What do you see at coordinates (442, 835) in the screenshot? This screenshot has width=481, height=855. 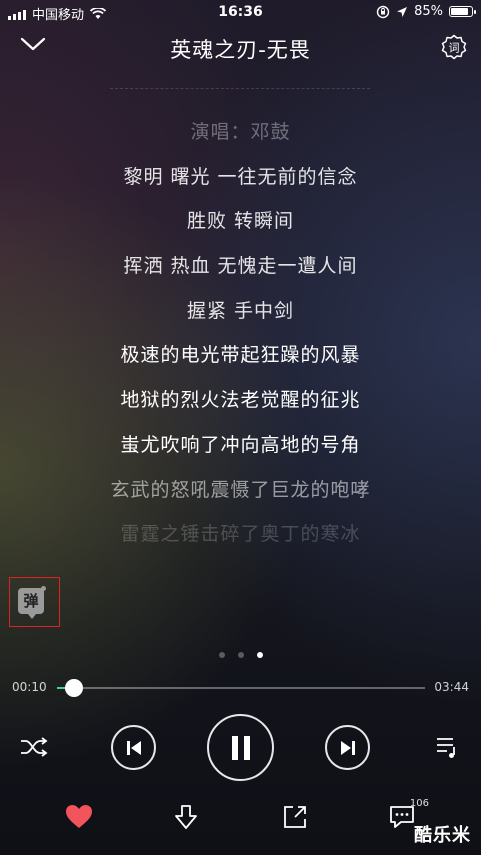 I see `watermark: 酷乐米` at bounding box center [442, 835].